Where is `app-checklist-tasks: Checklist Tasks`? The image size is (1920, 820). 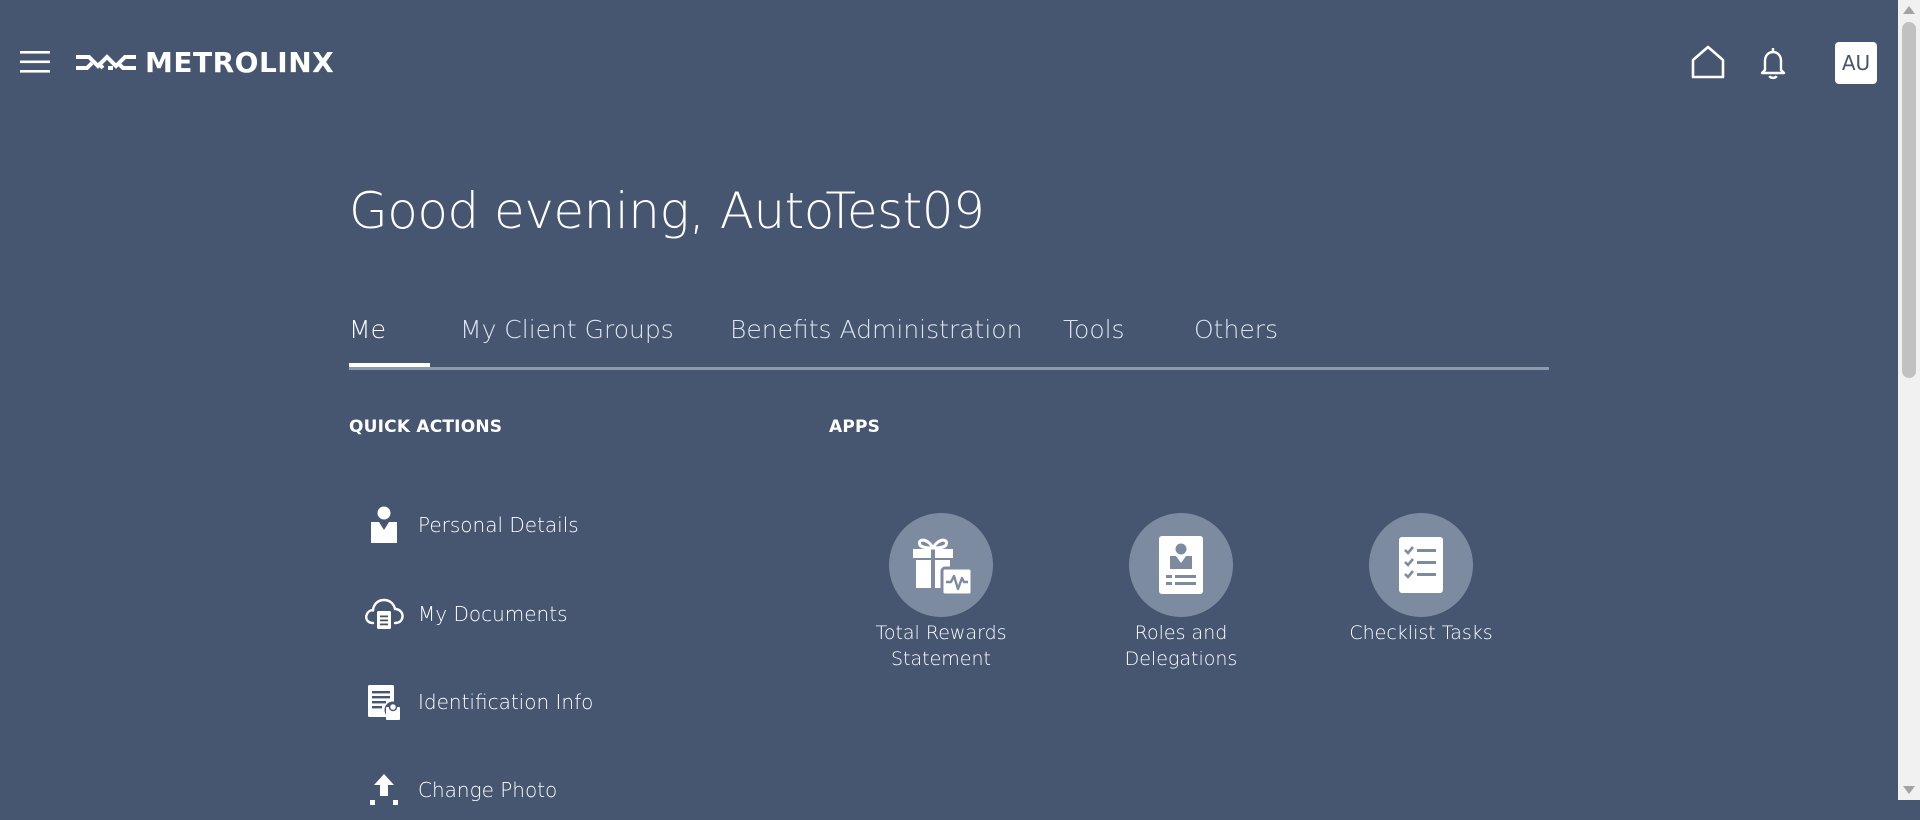
app-checklist-tasks: Checklist Tasks is located at coordinates (1421, 579).